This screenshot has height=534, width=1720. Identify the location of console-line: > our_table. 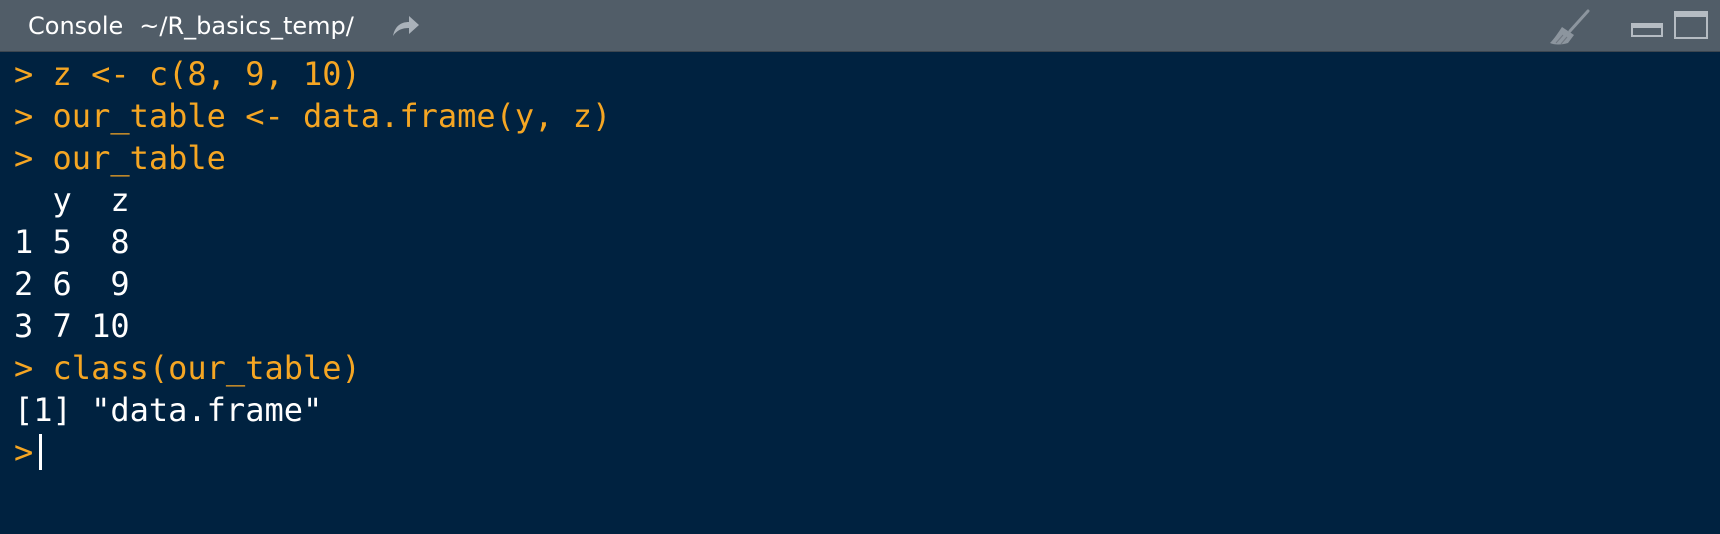
(120, 158).